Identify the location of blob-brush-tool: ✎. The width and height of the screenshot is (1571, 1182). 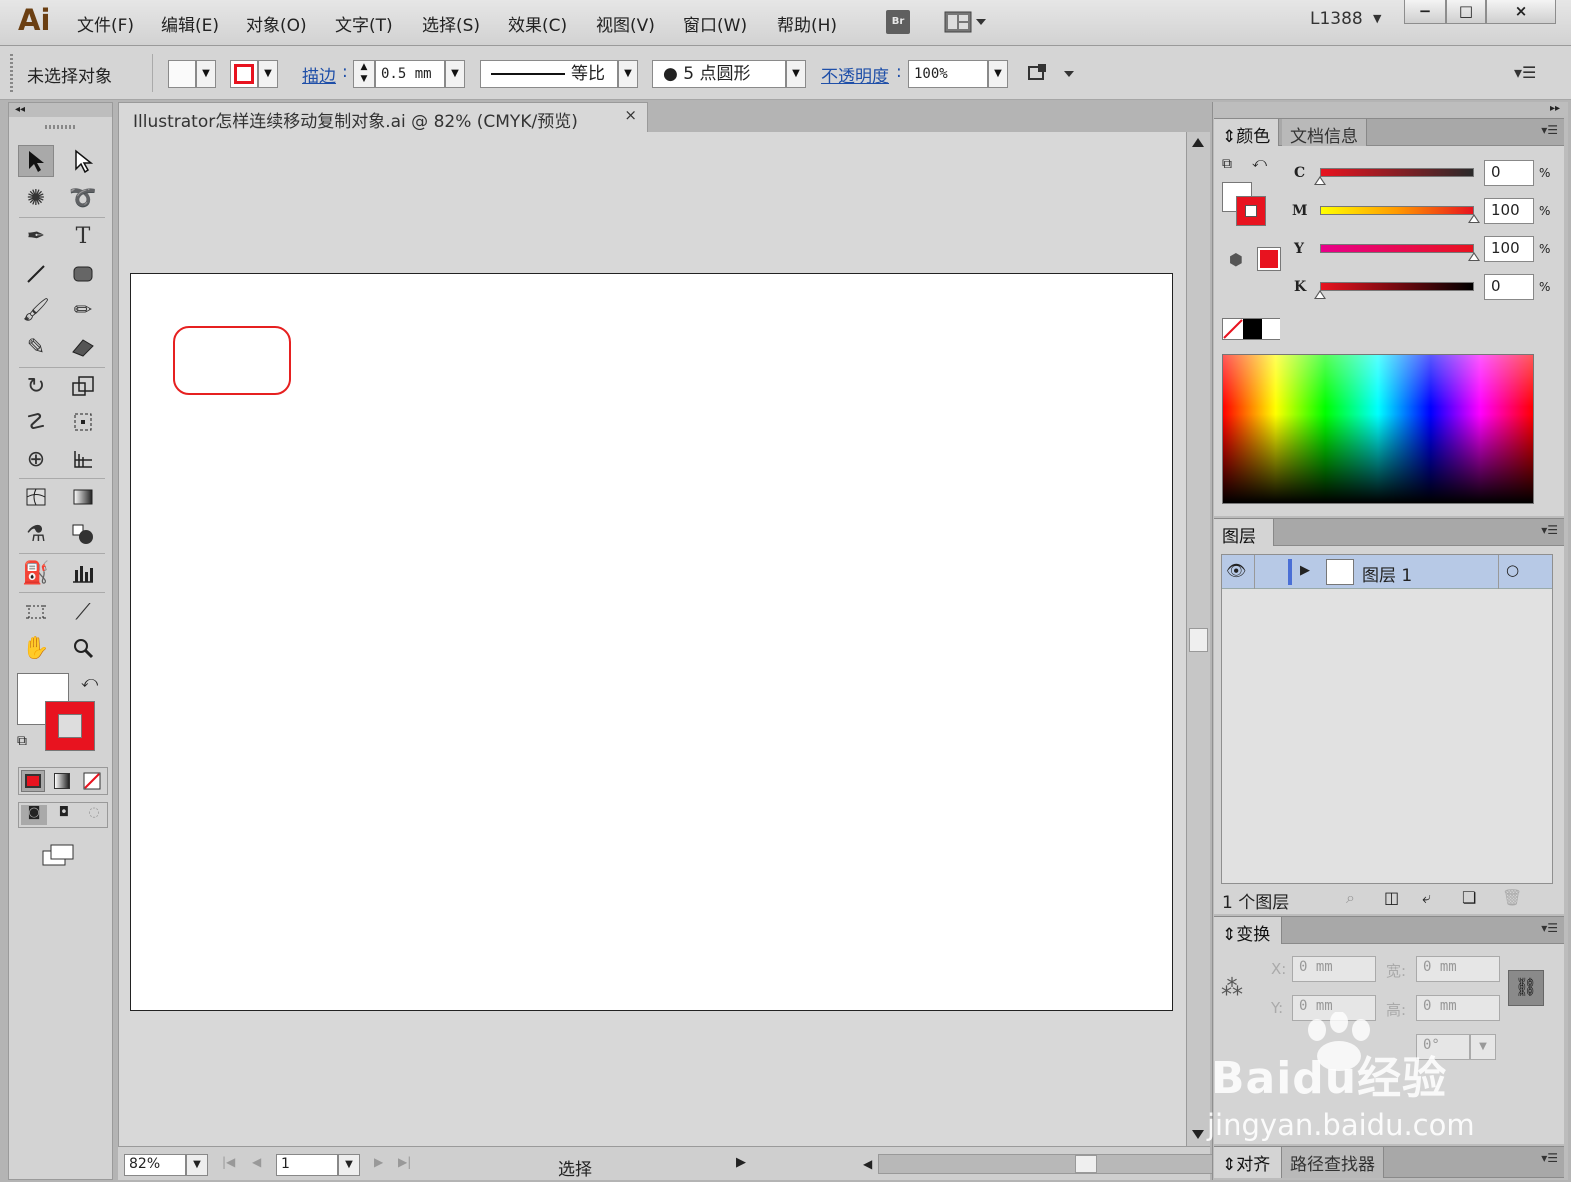
(36, 347).